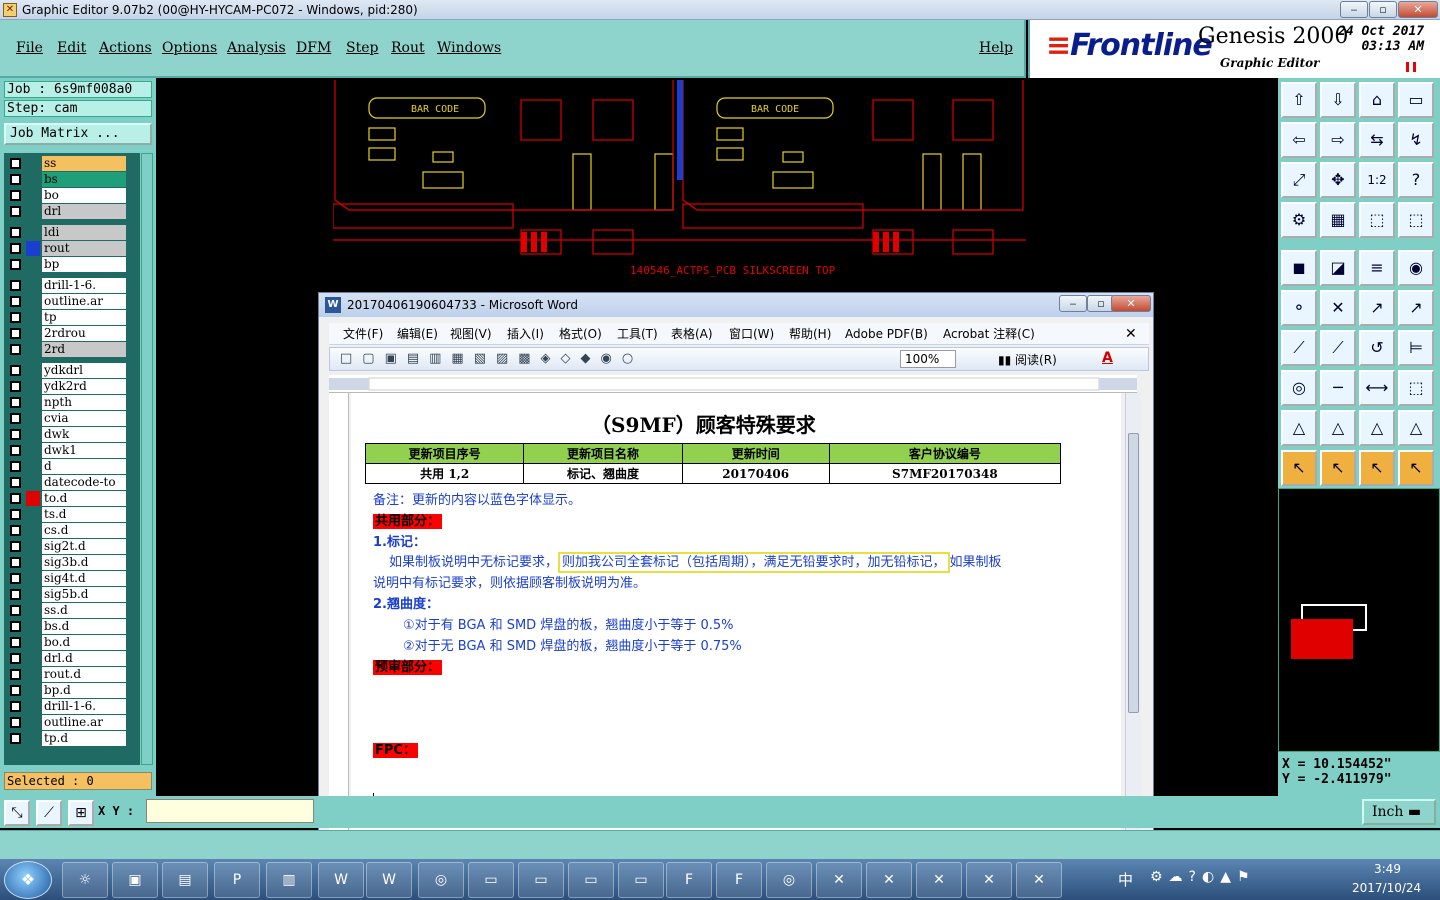  What do you see at coordinates (29, 48) in the screenshot?
I see `menu-file: File` at bounding box center [29, 48].